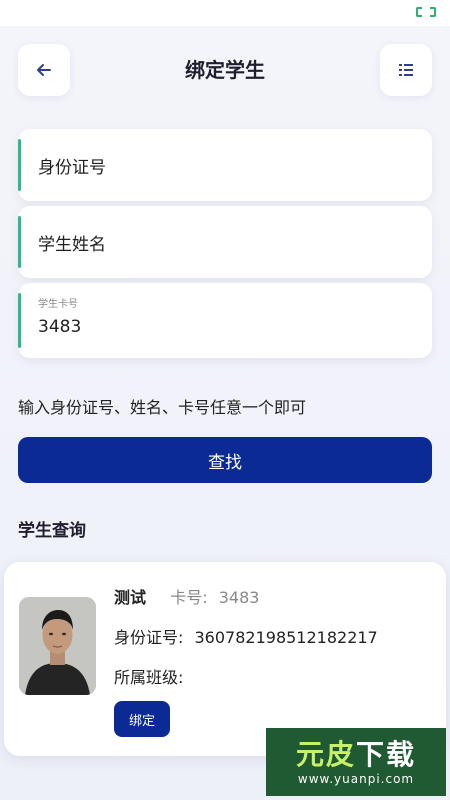 The height and width of the screenshot is (800, 450). I want to click on page-title: 绑定学生, so click(225, 70).